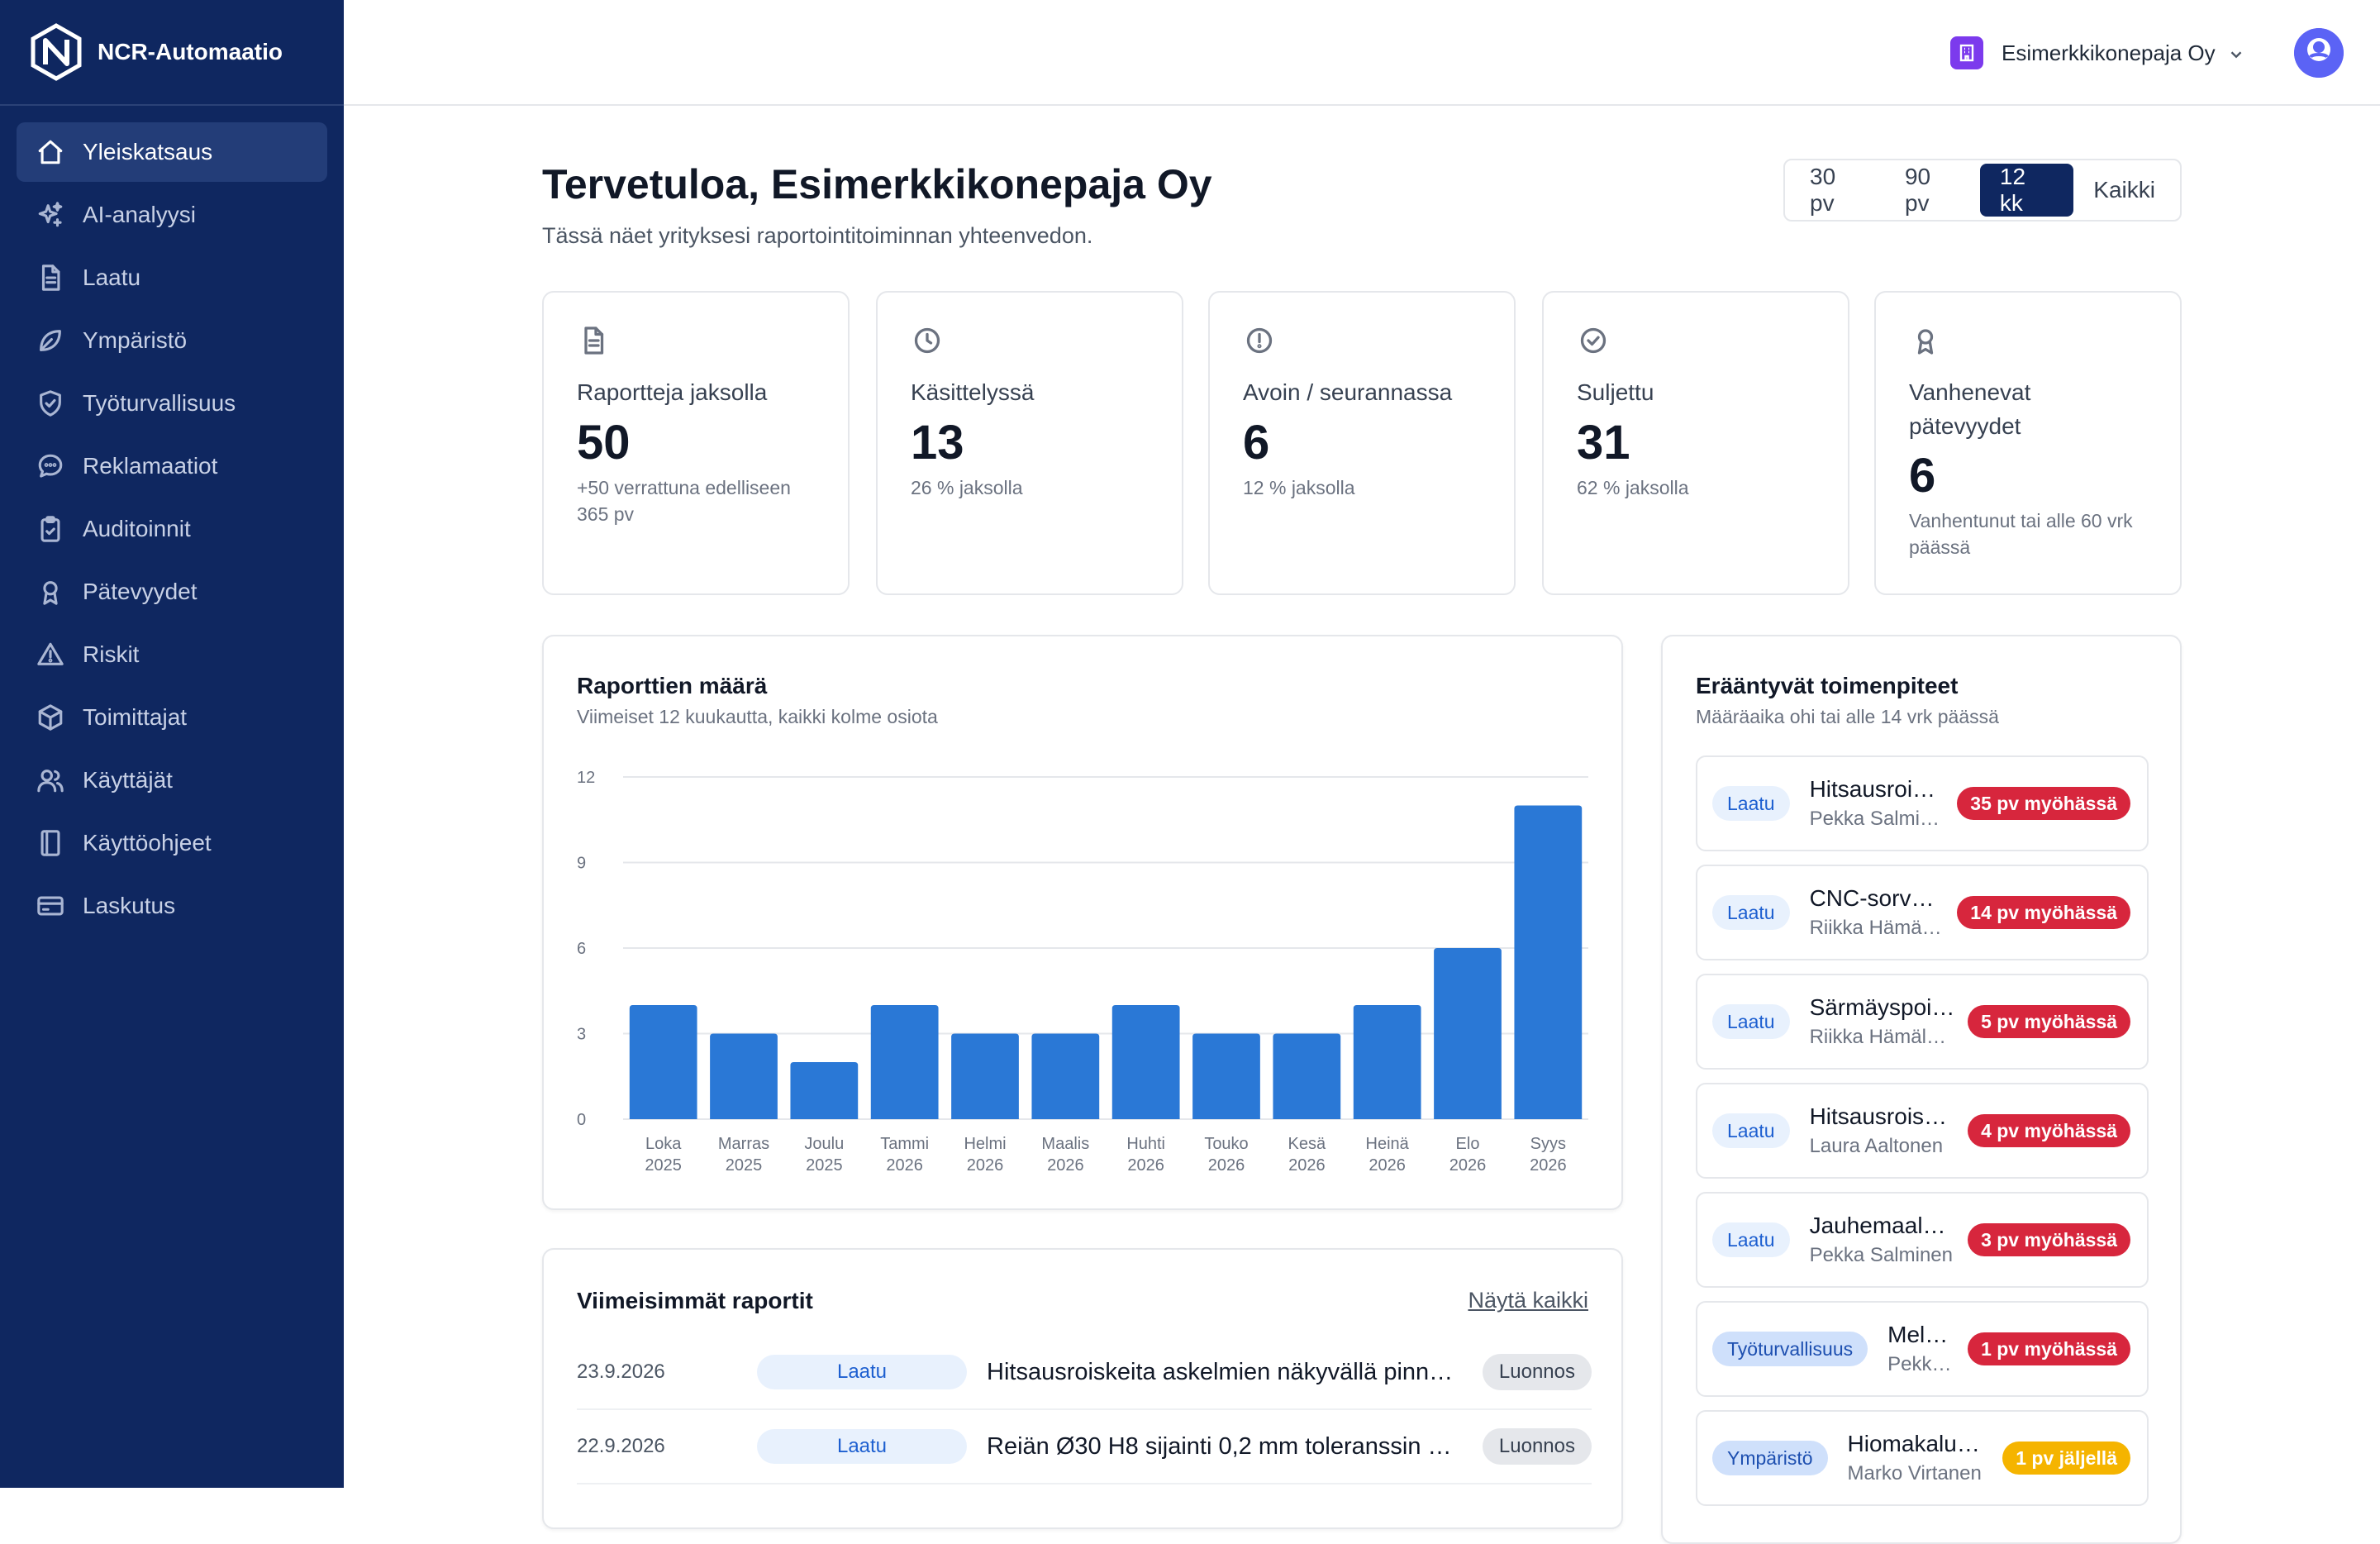  I want to click on x-tick-label: Heinä, so click(1388, 1144).